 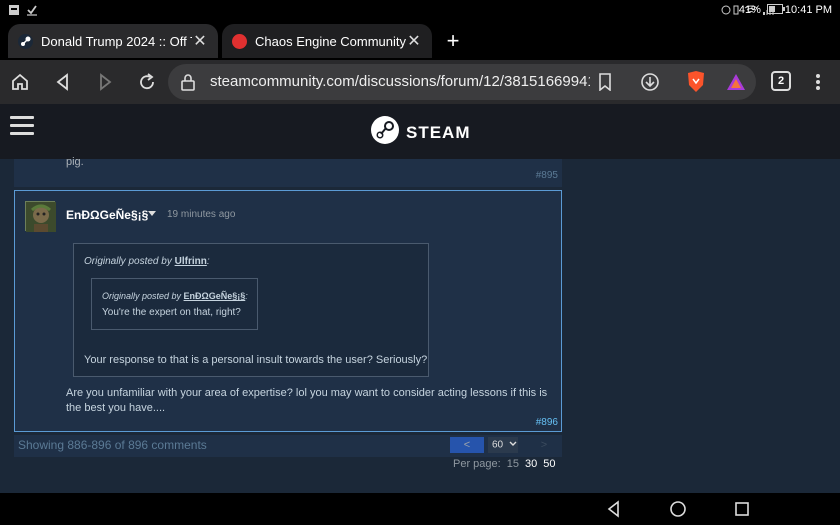 I want to click on new-tab-button: +, so click(x=453, y=41).